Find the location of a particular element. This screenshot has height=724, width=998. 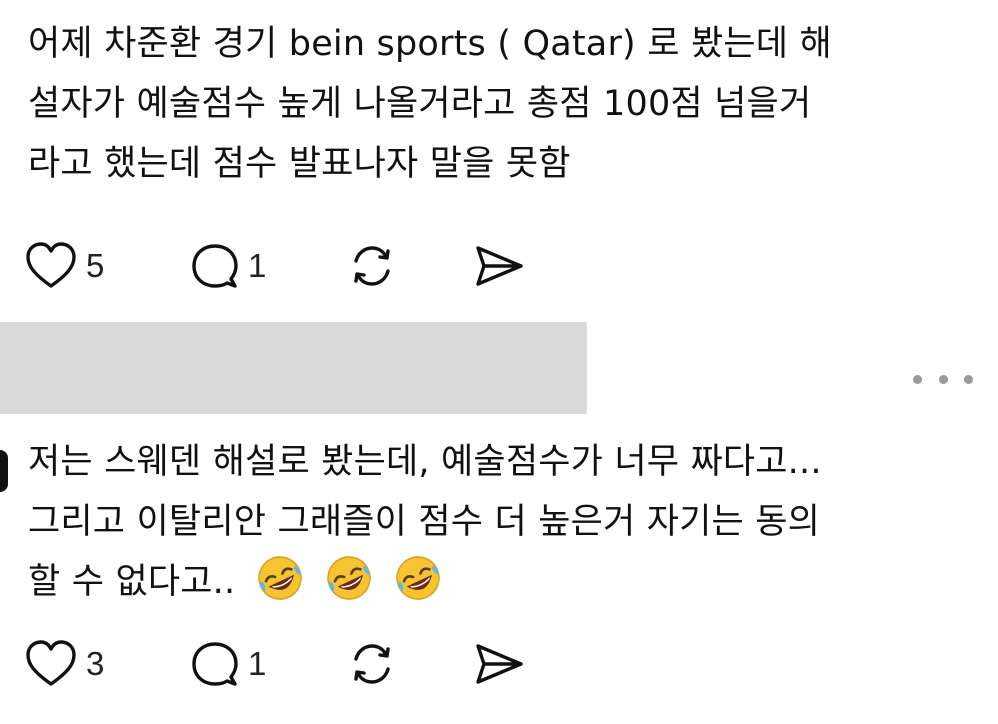

redacted-user-header is located at coordinates (293, 368).